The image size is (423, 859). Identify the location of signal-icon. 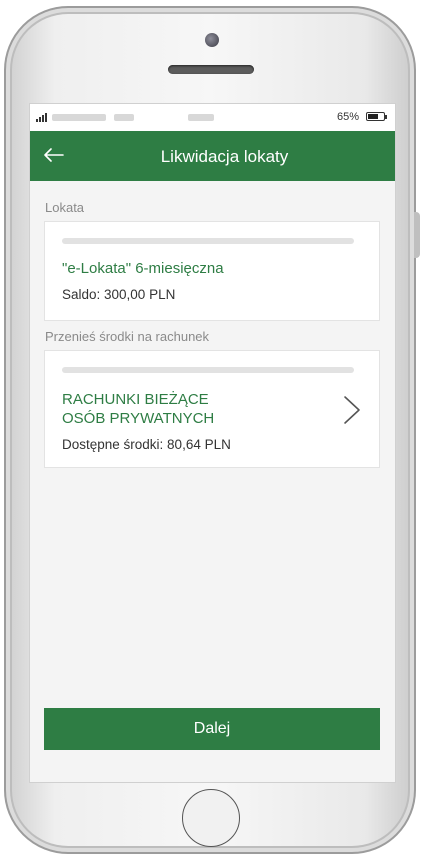
(41, 117).